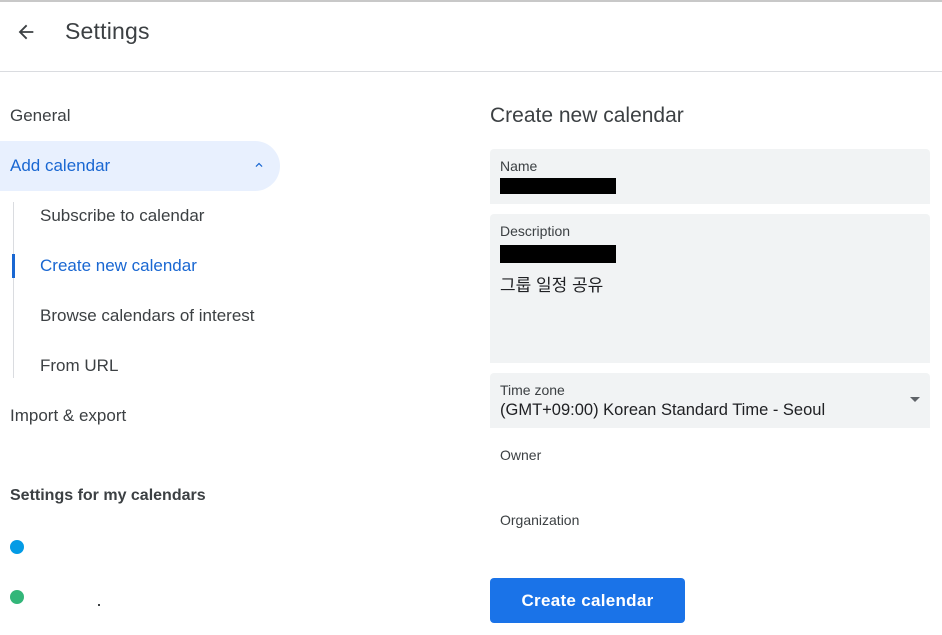  I want to click on back-button, so click(26, 32).